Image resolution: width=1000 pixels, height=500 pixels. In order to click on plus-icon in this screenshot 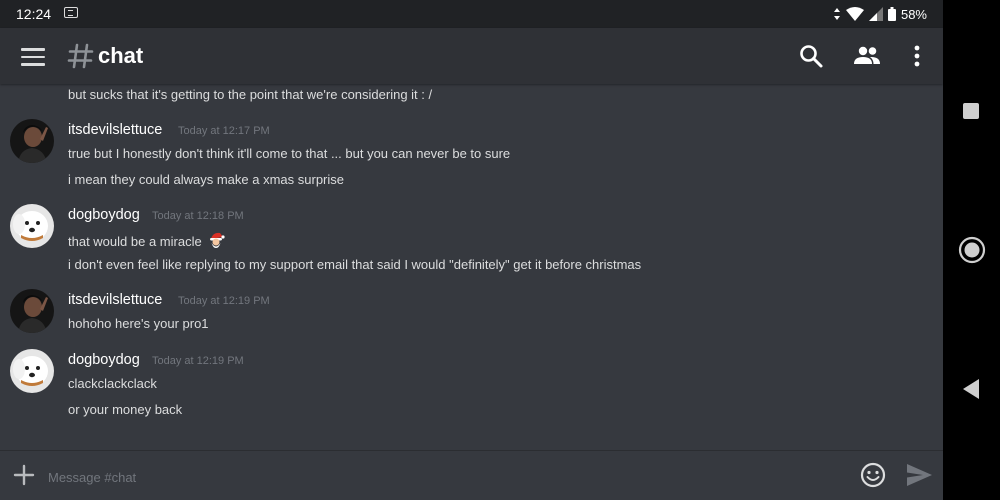, I will do `click(24, 475)`.